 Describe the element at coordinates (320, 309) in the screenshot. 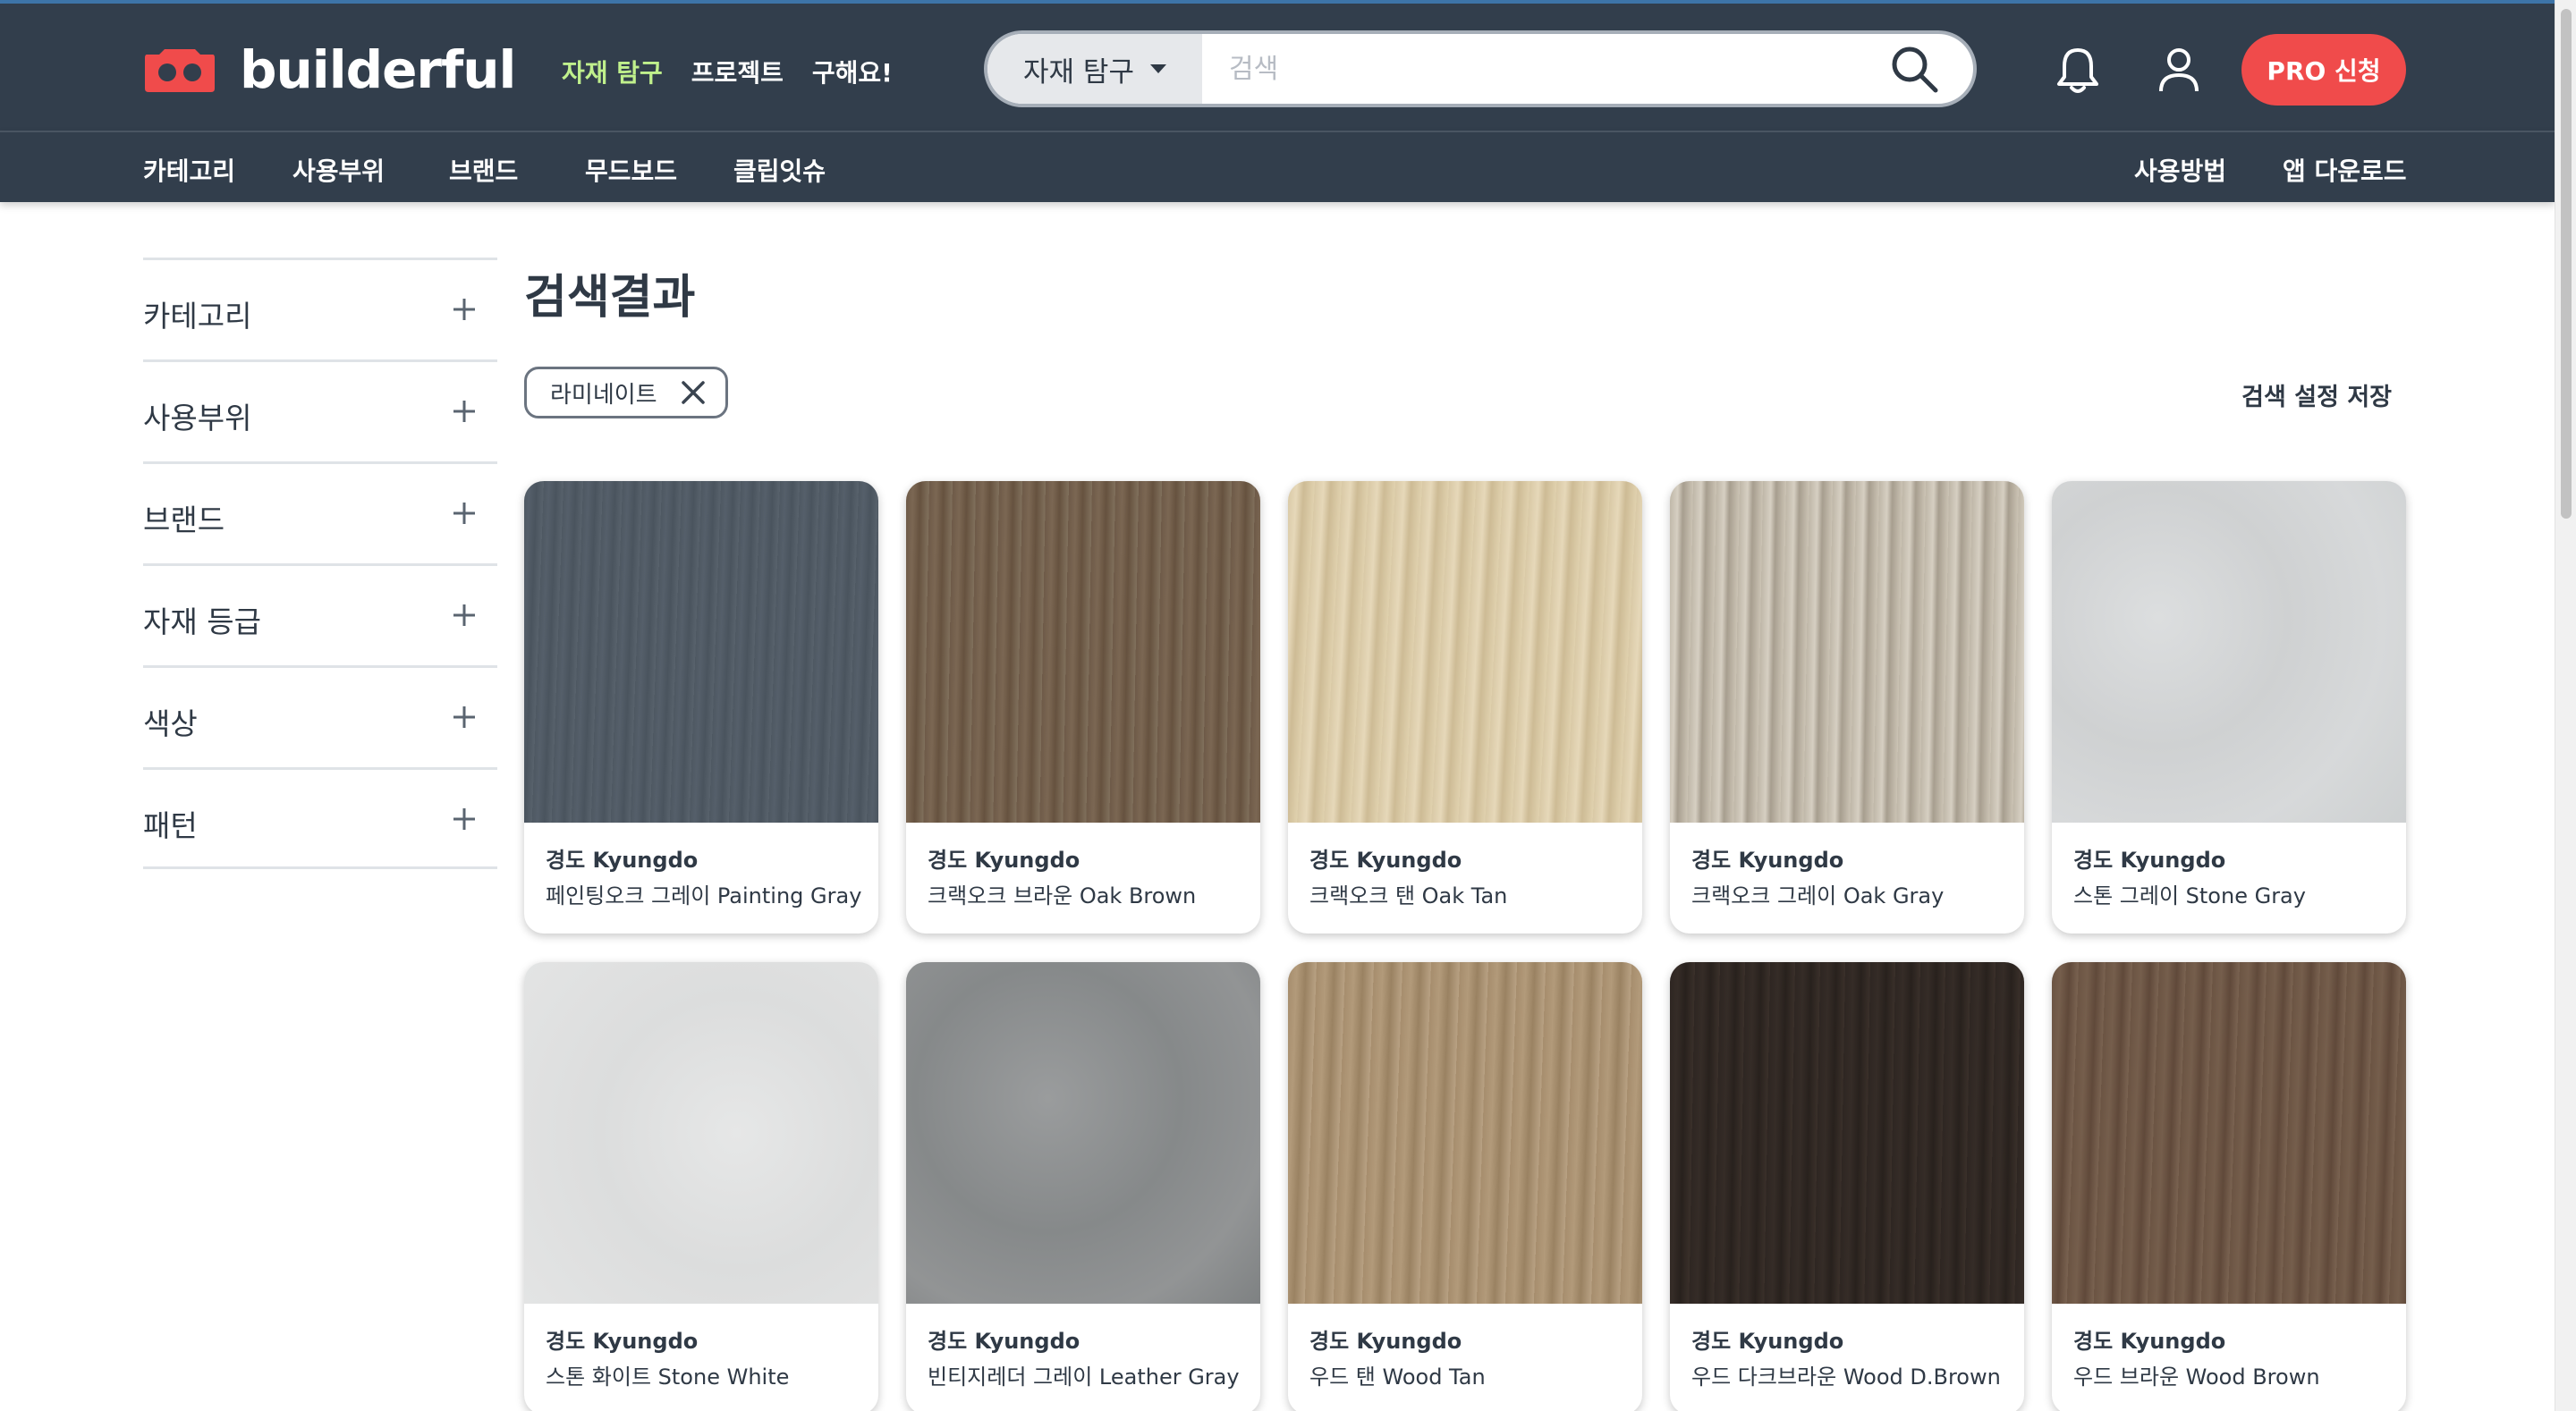

I see `filter-category: 카테고리` at that location.